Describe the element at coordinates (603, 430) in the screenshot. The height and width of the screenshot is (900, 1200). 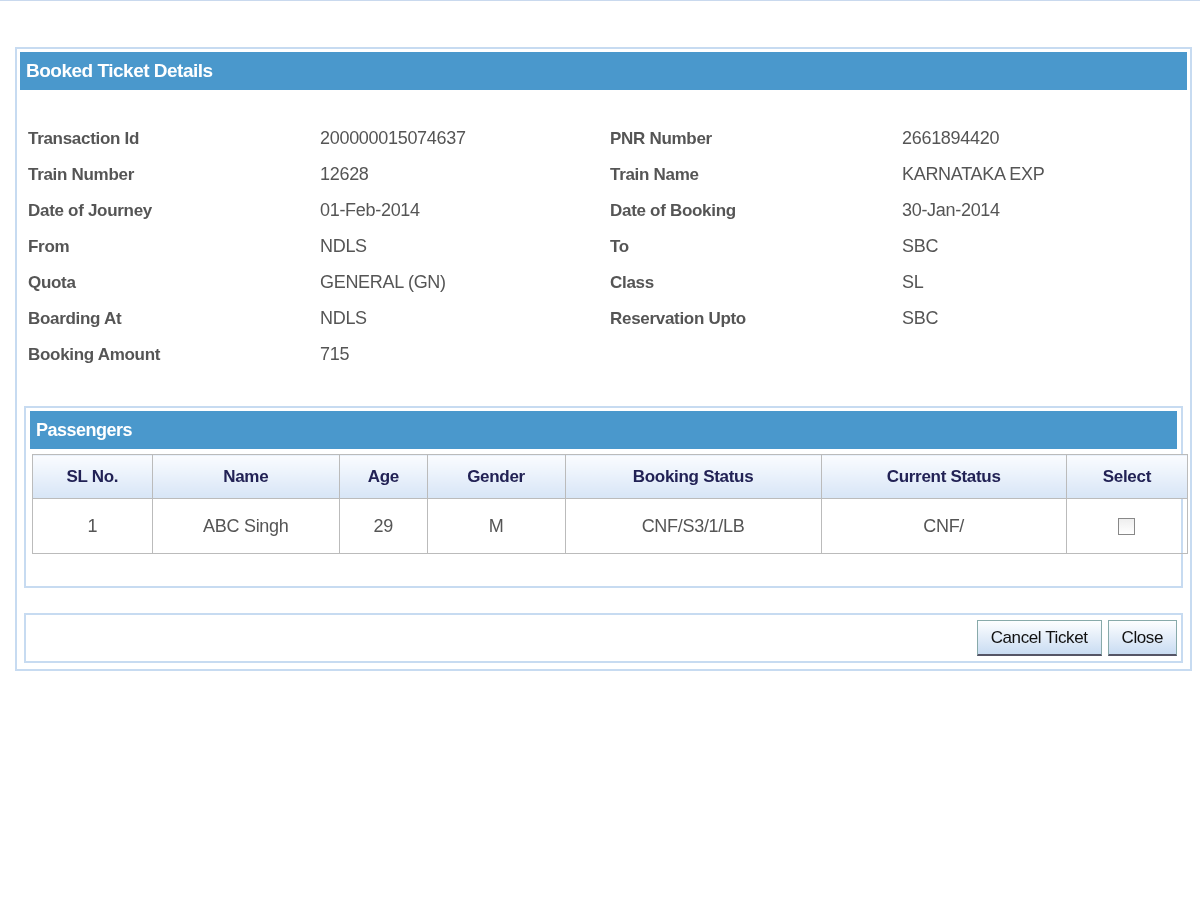
I see `section-title: Passengers` at that location.